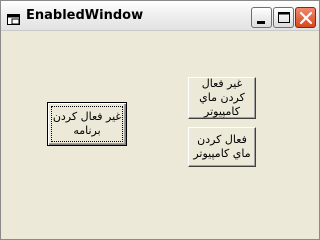  I want to click on maximize-button, so click(283, 17).